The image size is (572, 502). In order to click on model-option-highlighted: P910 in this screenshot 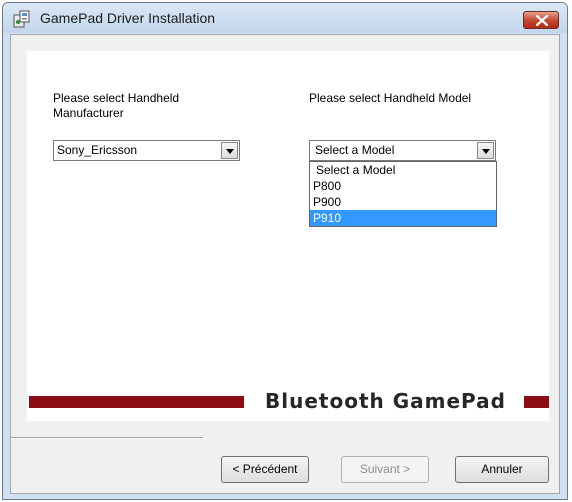, I will do `click(403, 218)`.